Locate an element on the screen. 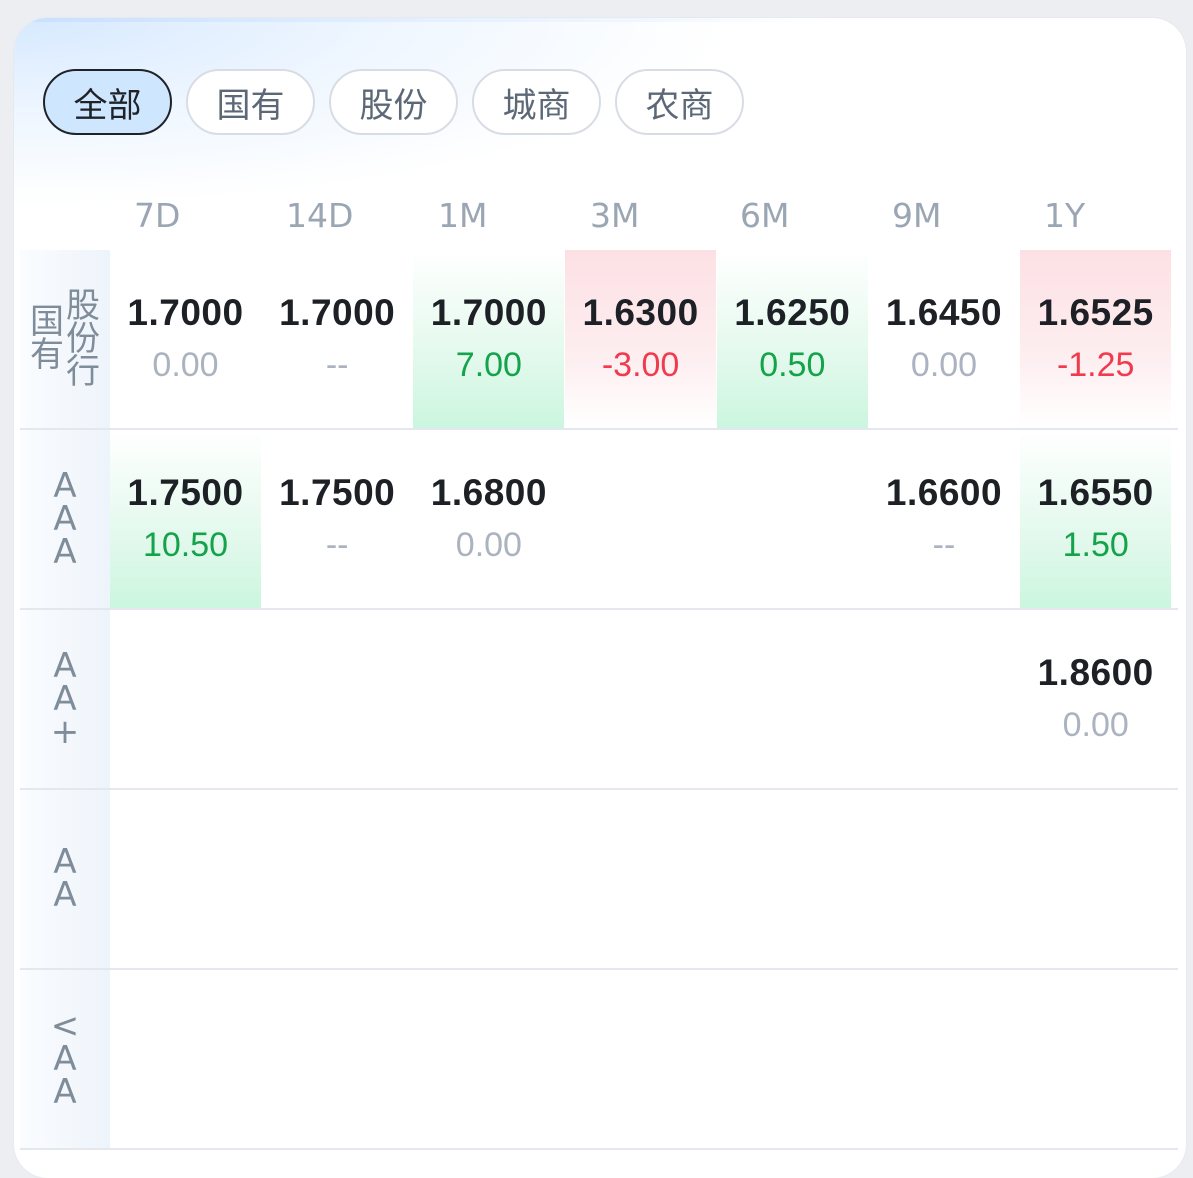  table-row: < A A is located at coordinates (599, 1060).